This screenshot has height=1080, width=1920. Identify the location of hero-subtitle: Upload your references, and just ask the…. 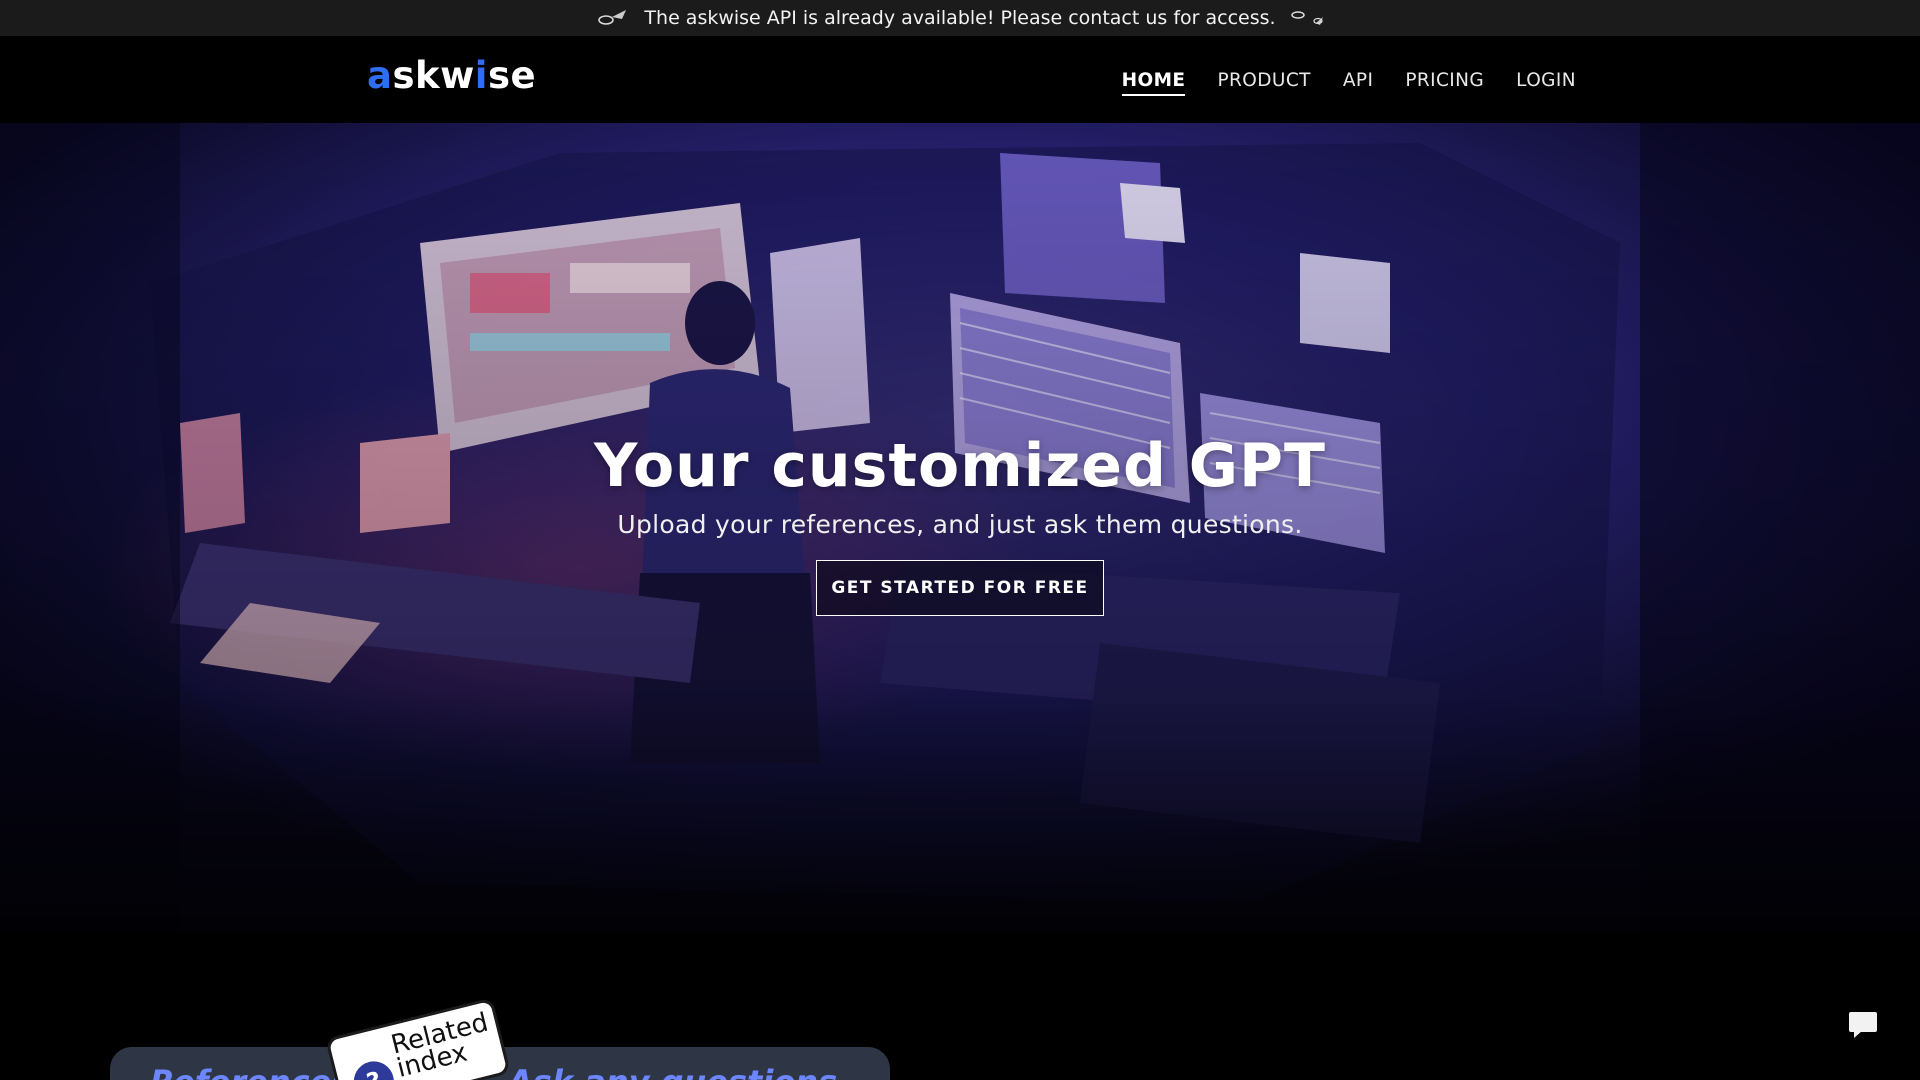
(960, 524).